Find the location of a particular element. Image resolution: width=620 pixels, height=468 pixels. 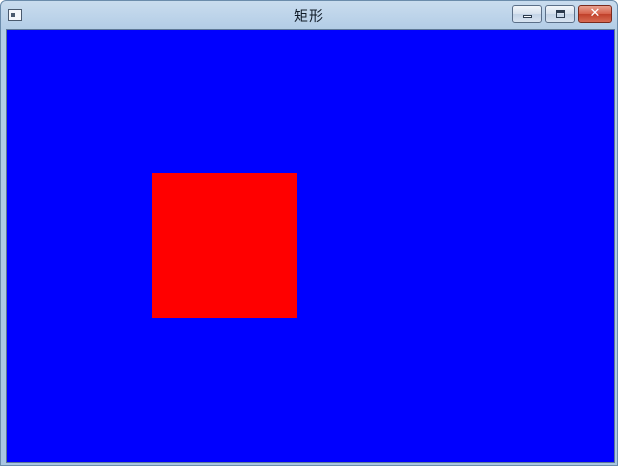

maximize-icon is located at coordinates (560, 14).